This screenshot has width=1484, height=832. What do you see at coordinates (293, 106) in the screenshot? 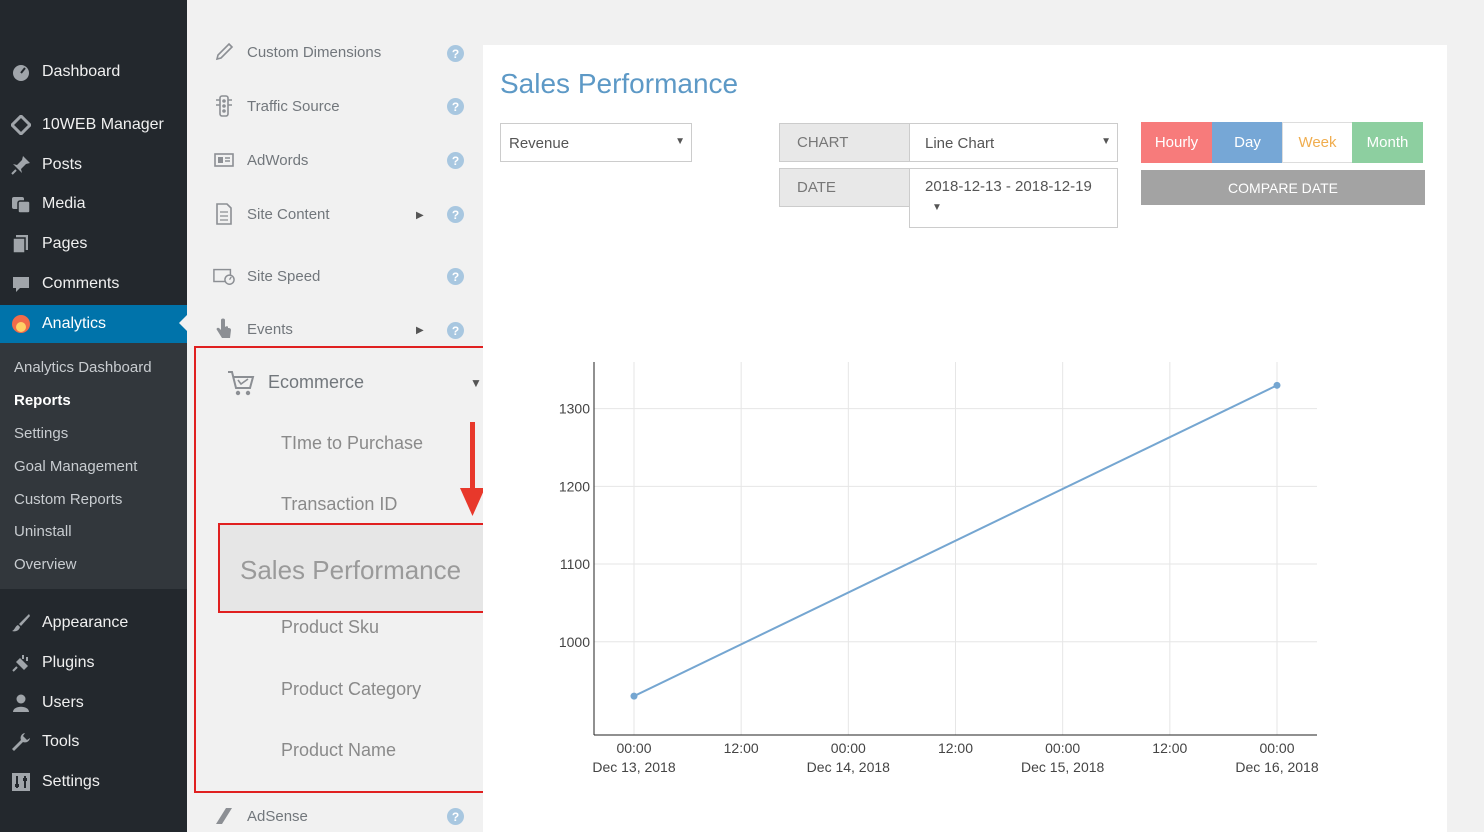
I see `report-label: Traffic Source` at bounding box center [293, 106].